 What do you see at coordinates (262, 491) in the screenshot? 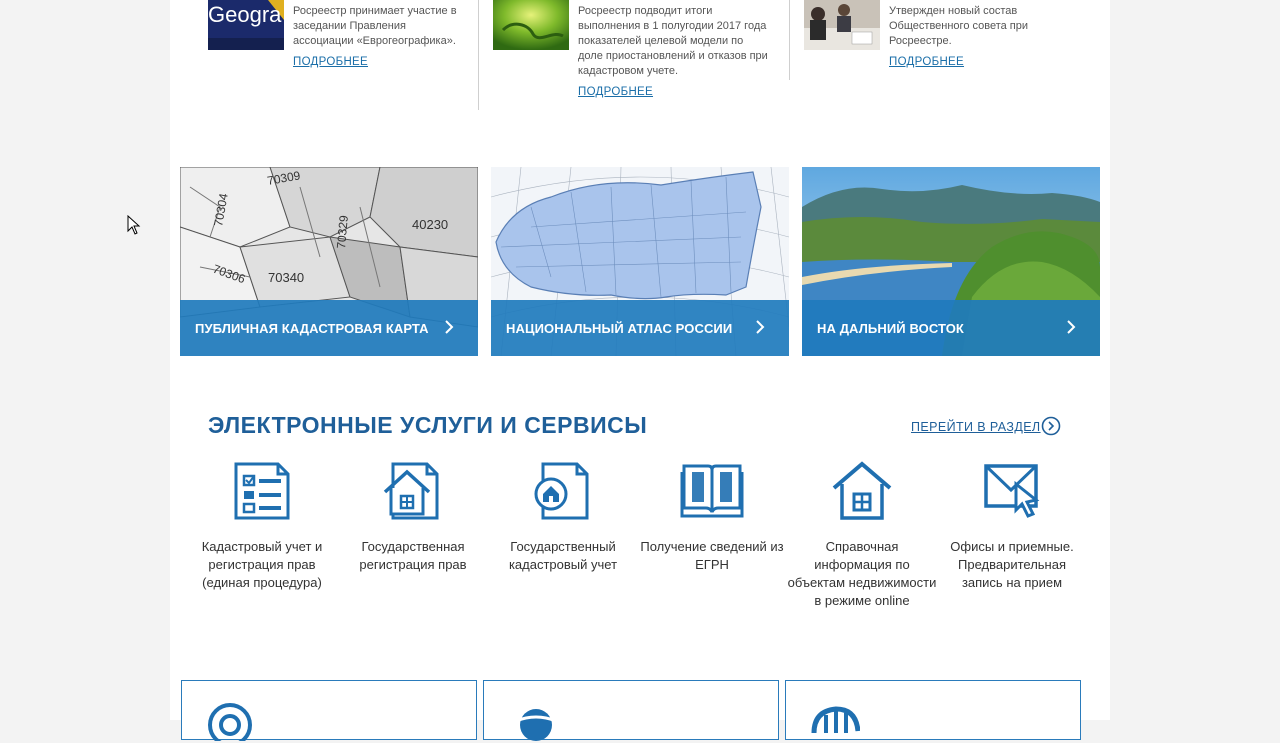
I see `checklist-document-icon` at bounding box center [262, 491].